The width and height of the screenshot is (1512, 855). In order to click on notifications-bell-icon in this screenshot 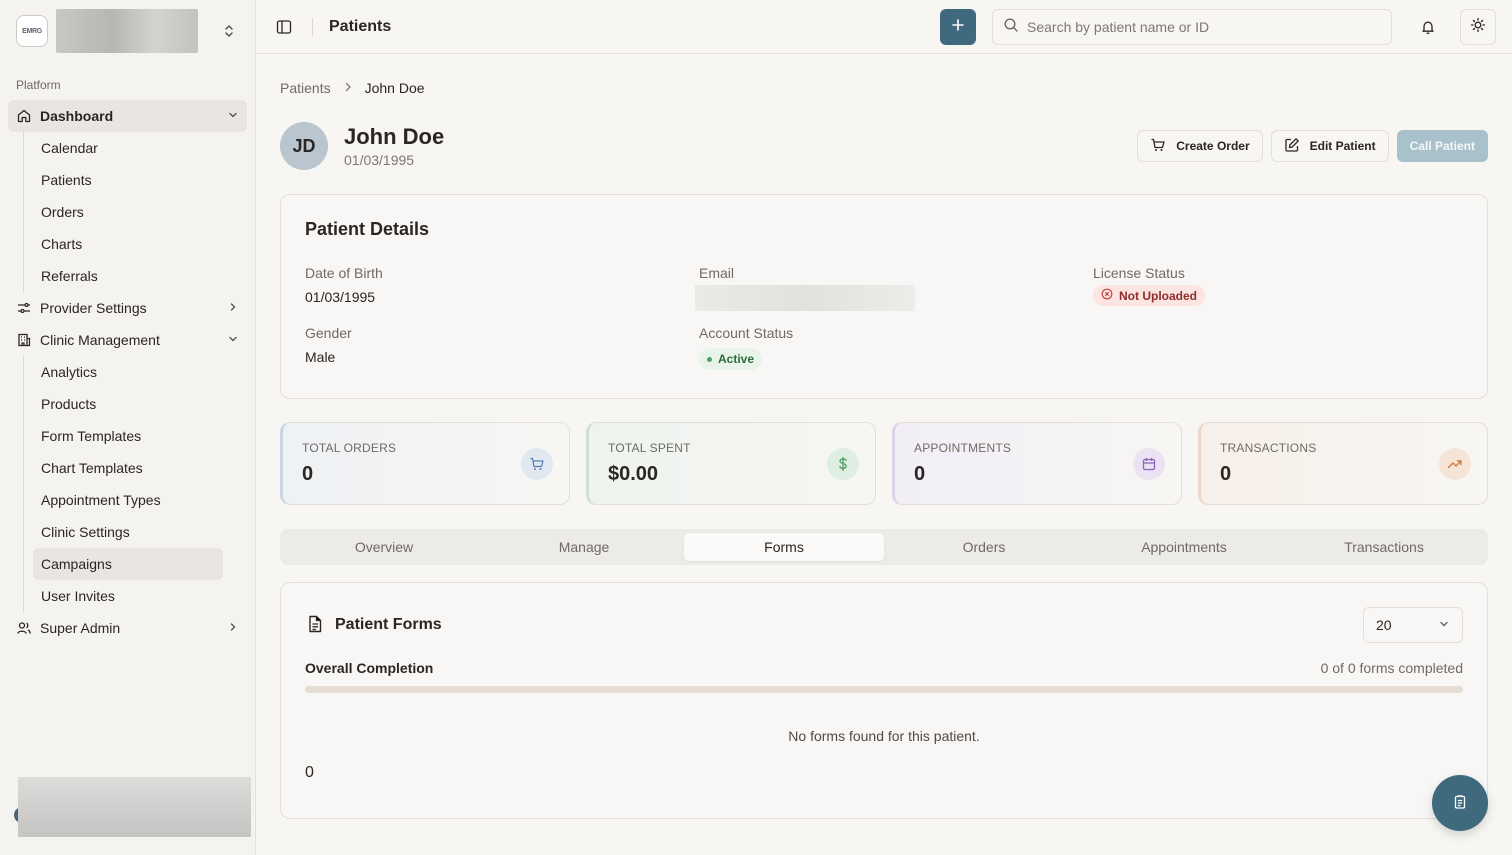, I will do `click(1428, 27)`.